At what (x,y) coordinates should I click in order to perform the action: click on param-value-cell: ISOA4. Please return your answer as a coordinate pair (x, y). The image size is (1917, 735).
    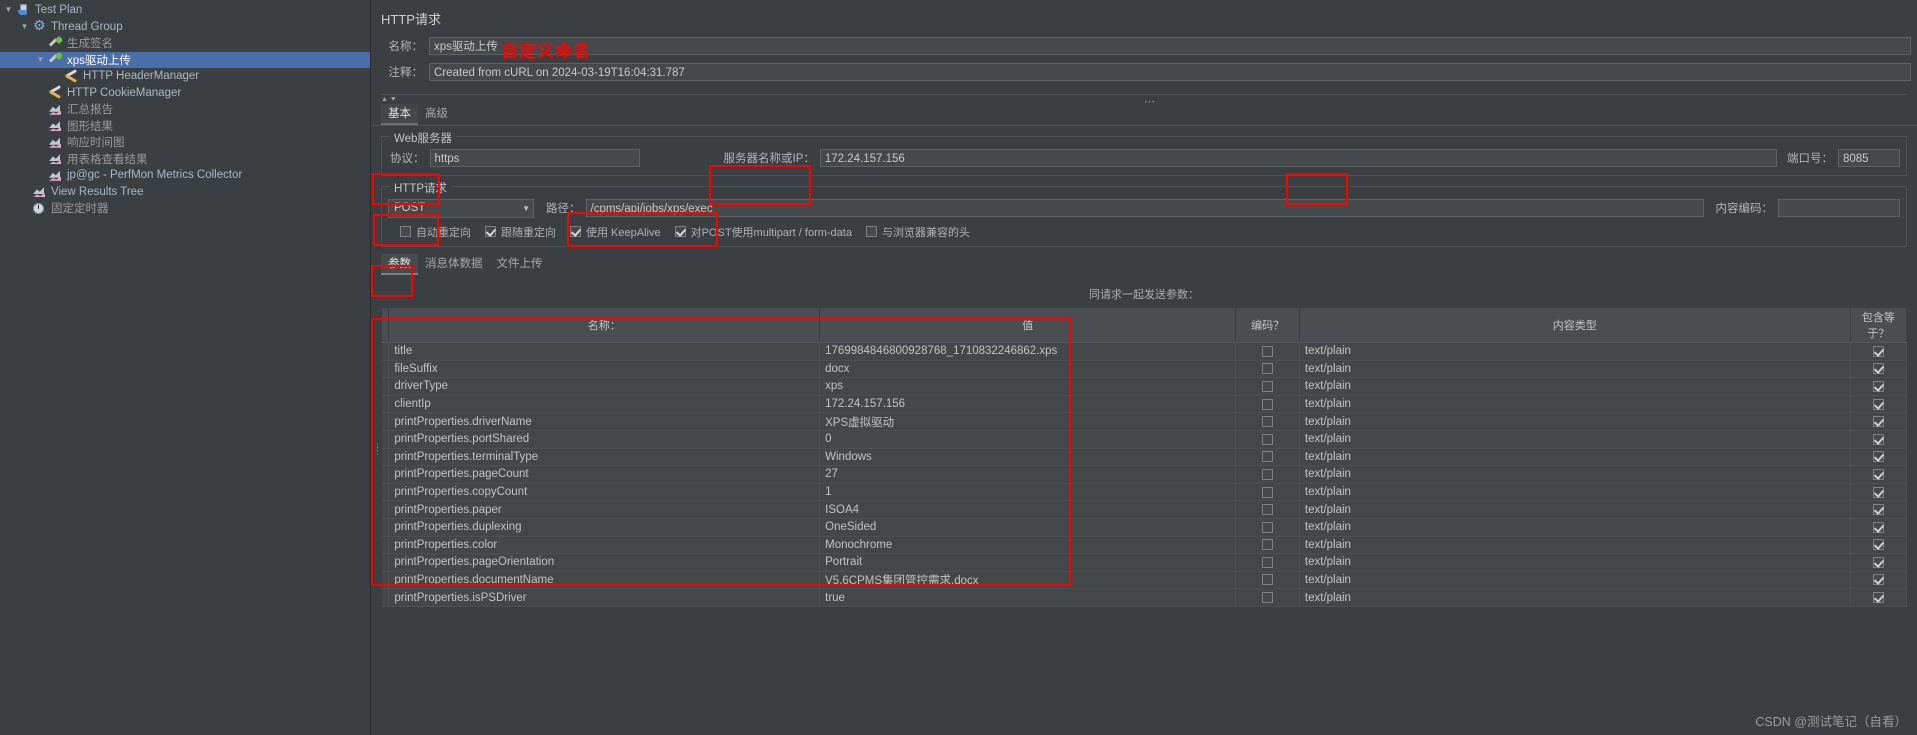
    Looking at the image, I should click on (1028, 509).